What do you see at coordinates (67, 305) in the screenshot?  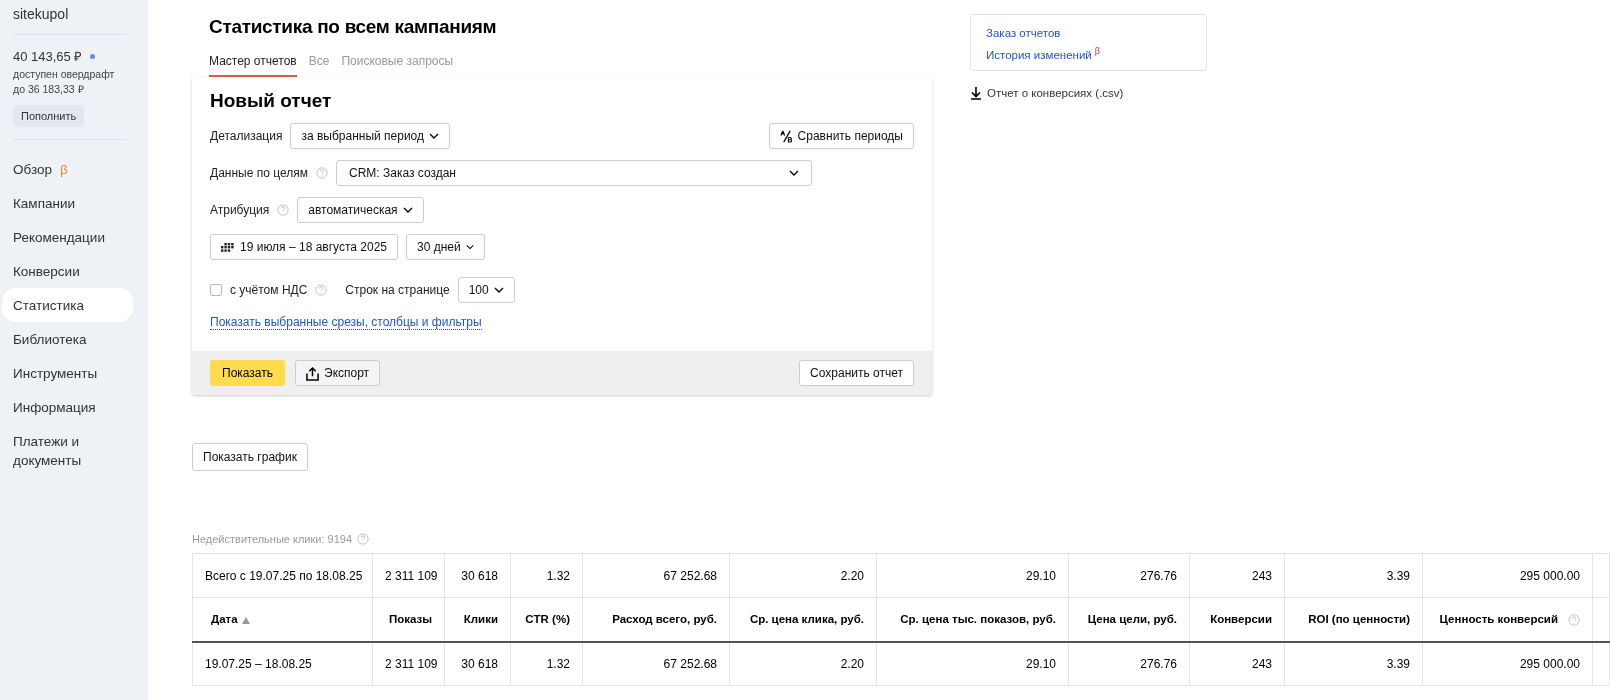 I see `sidebar-item: Статистика` at bounding box center [67, 305].